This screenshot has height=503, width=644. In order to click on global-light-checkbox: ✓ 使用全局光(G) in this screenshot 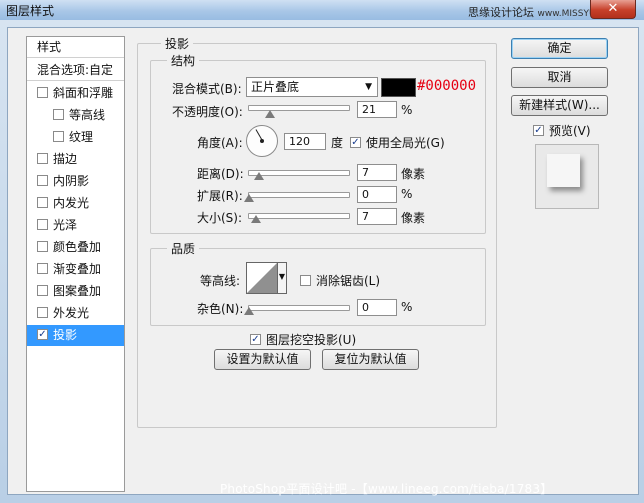, I will do `click(397, 142)`.